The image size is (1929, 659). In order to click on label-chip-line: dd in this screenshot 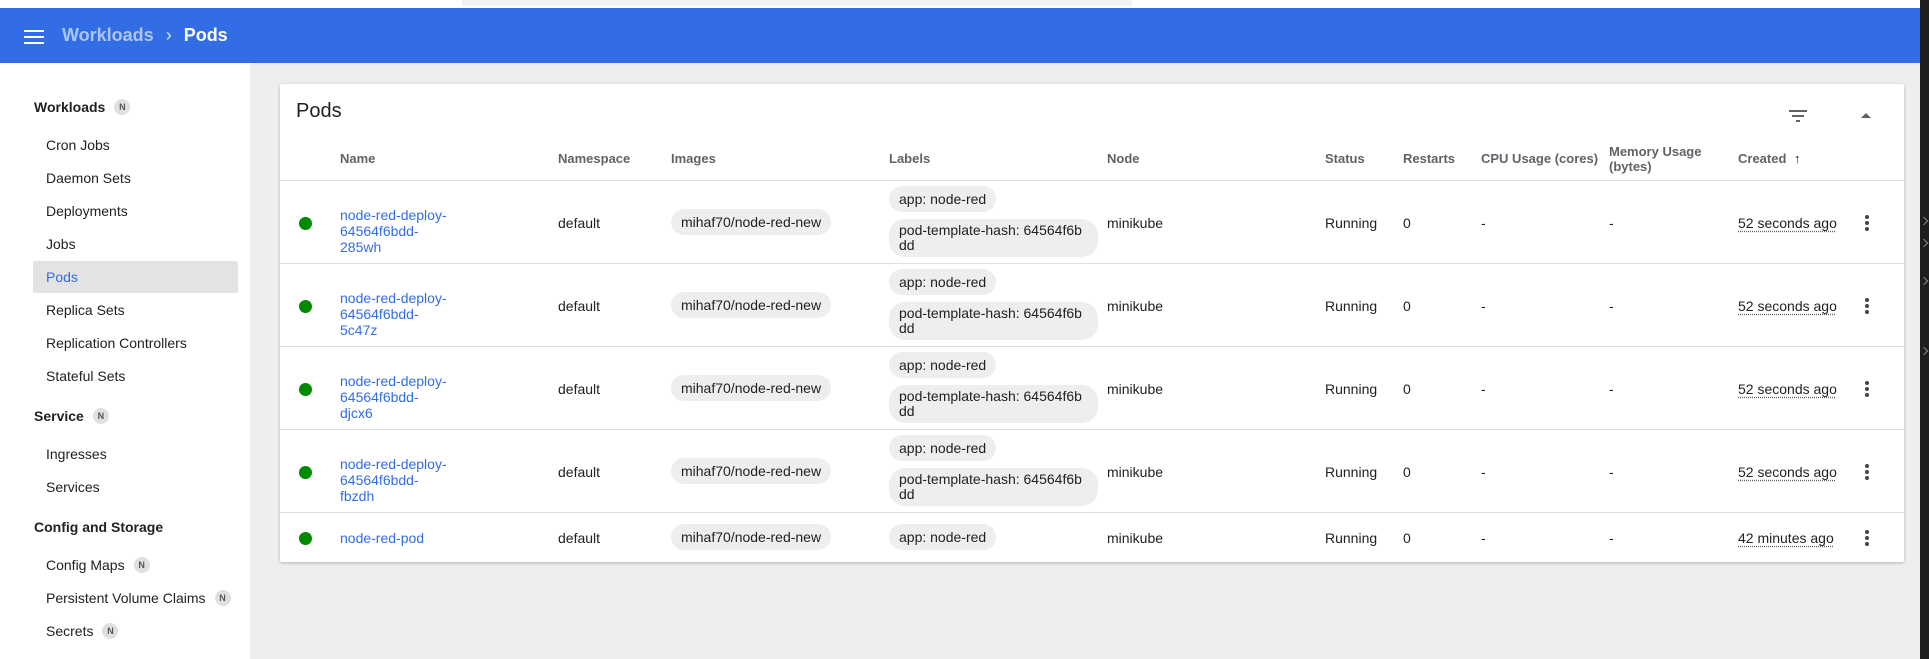, I will do `click(907, 494)`.